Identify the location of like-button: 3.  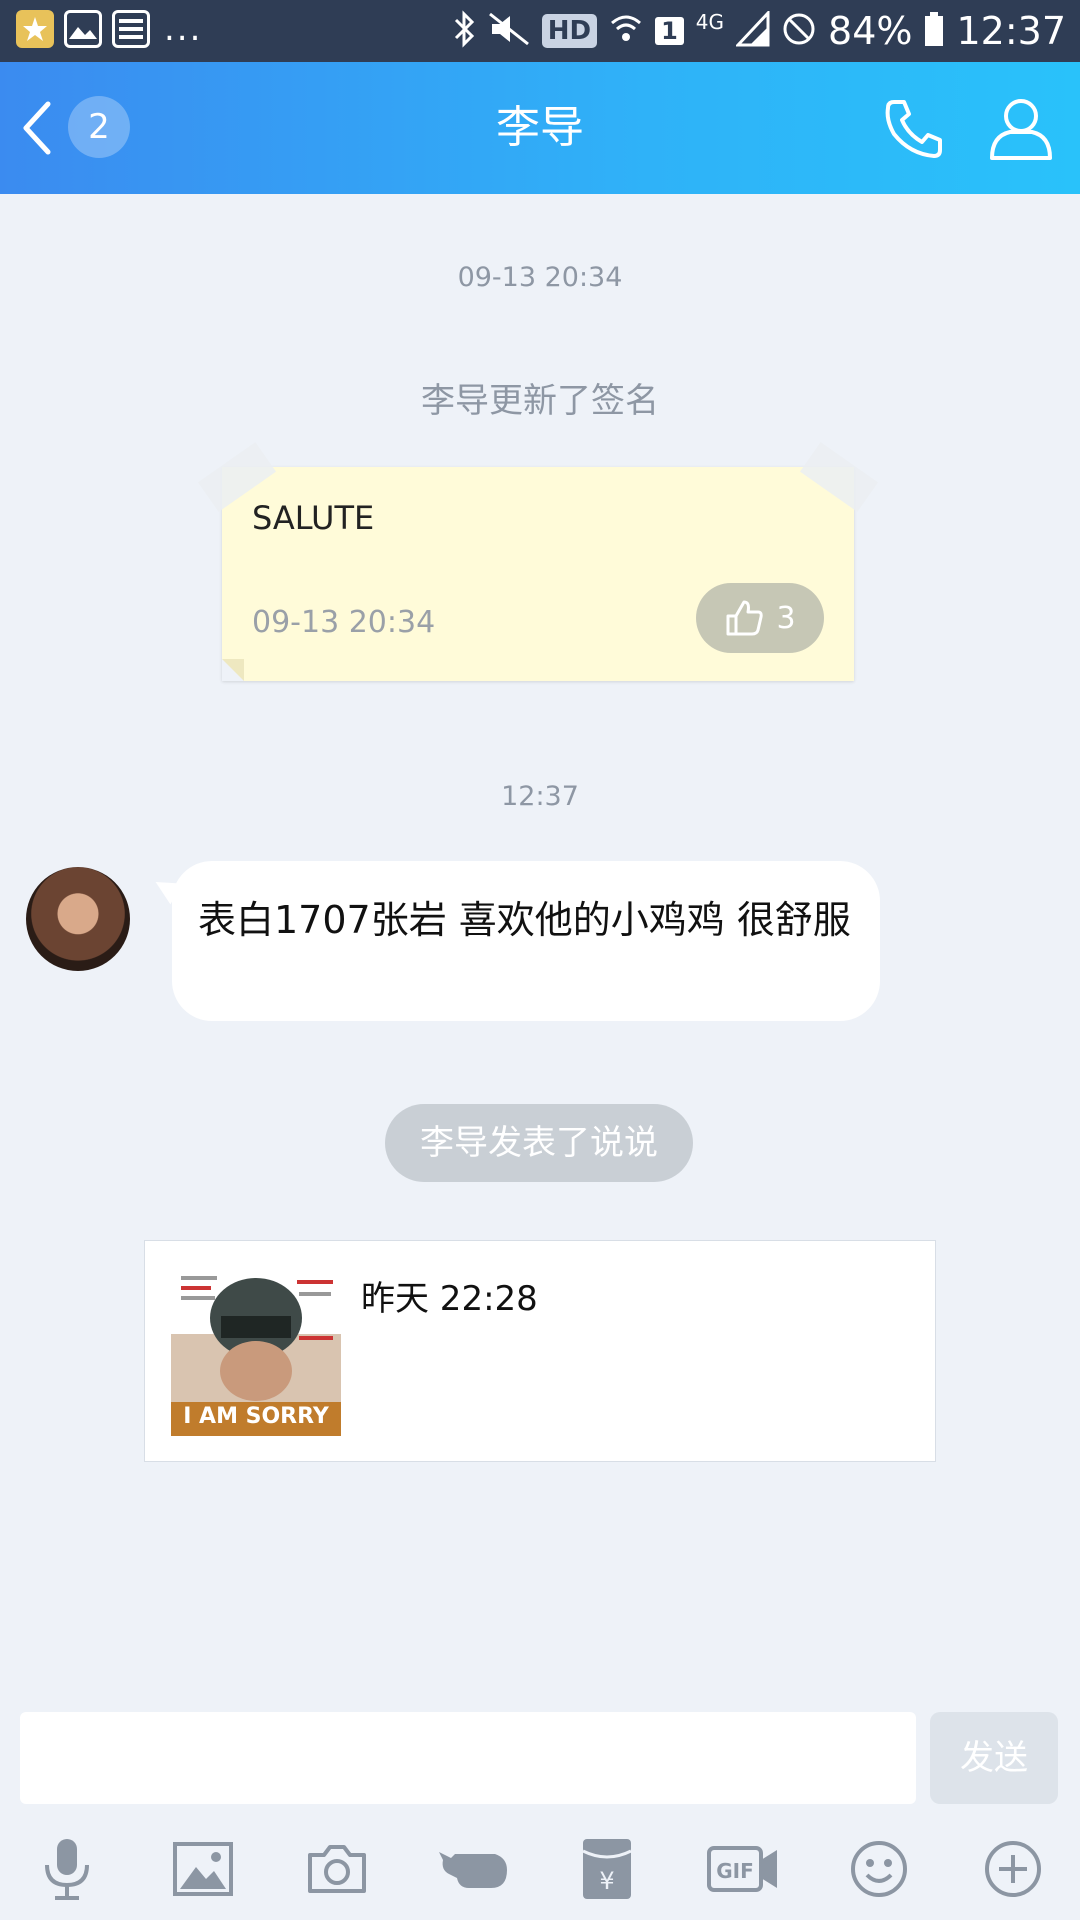
(760, 618).